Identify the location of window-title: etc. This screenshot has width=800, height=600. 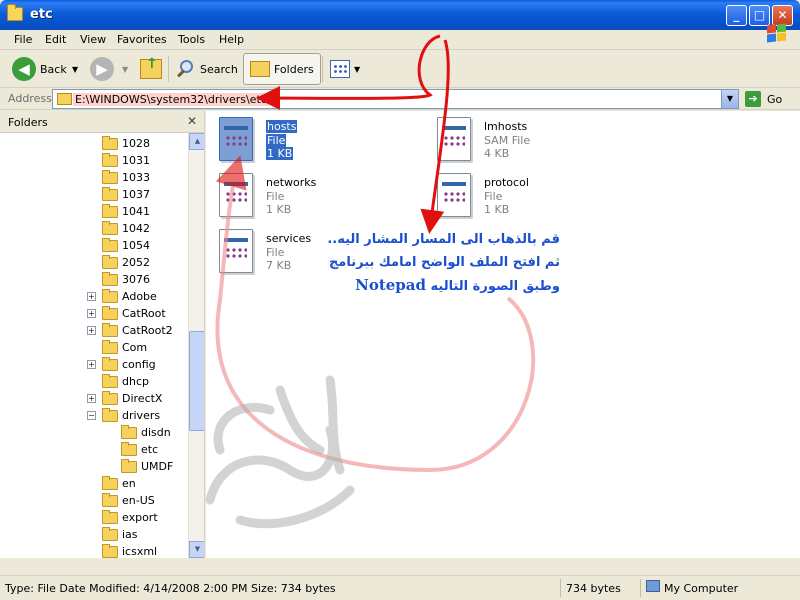
(41, 14).